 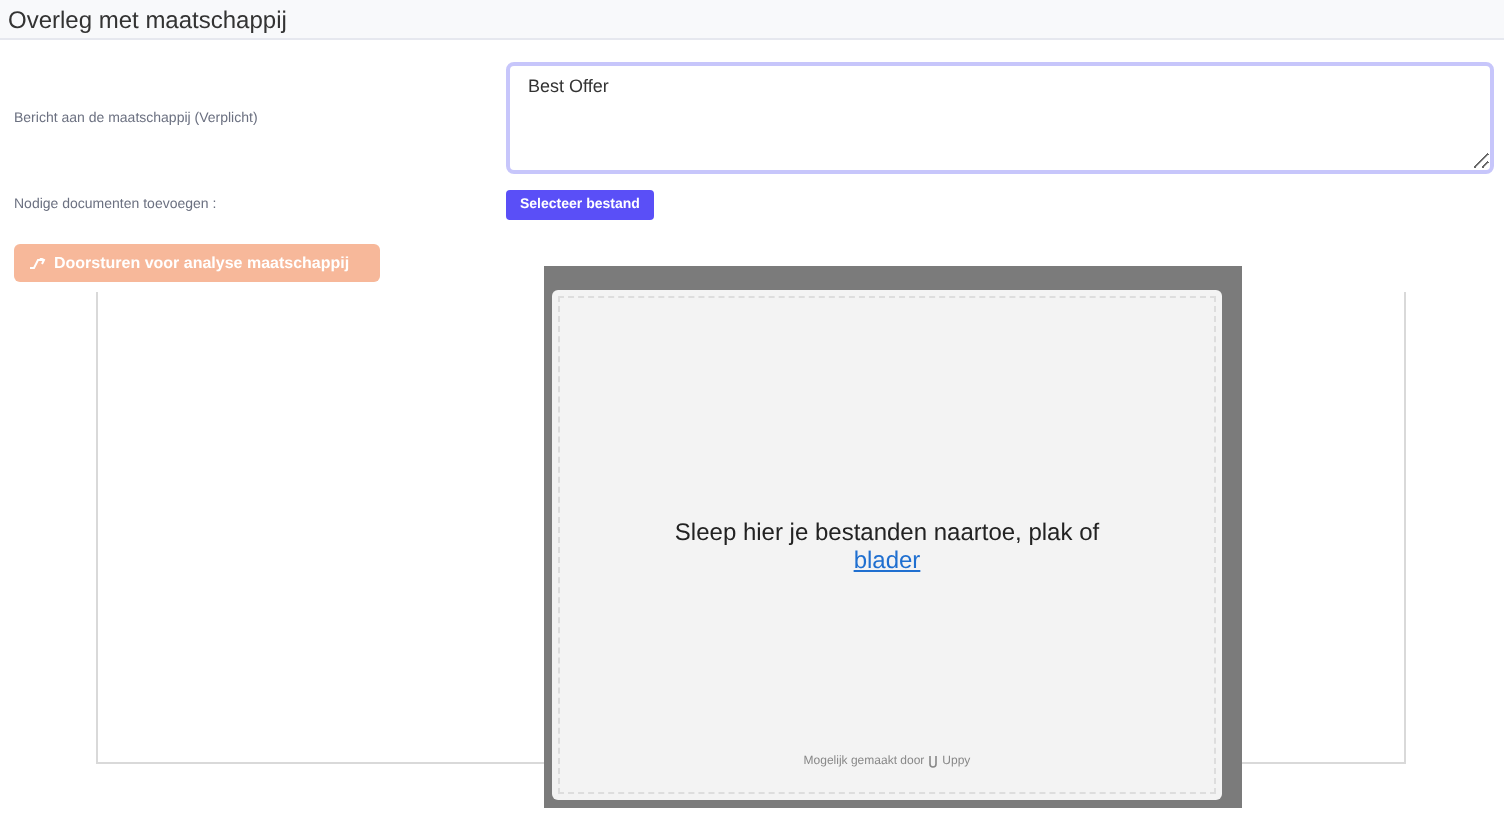 I want to click on message-field: Best Offer, so click(x=1000, y=118).